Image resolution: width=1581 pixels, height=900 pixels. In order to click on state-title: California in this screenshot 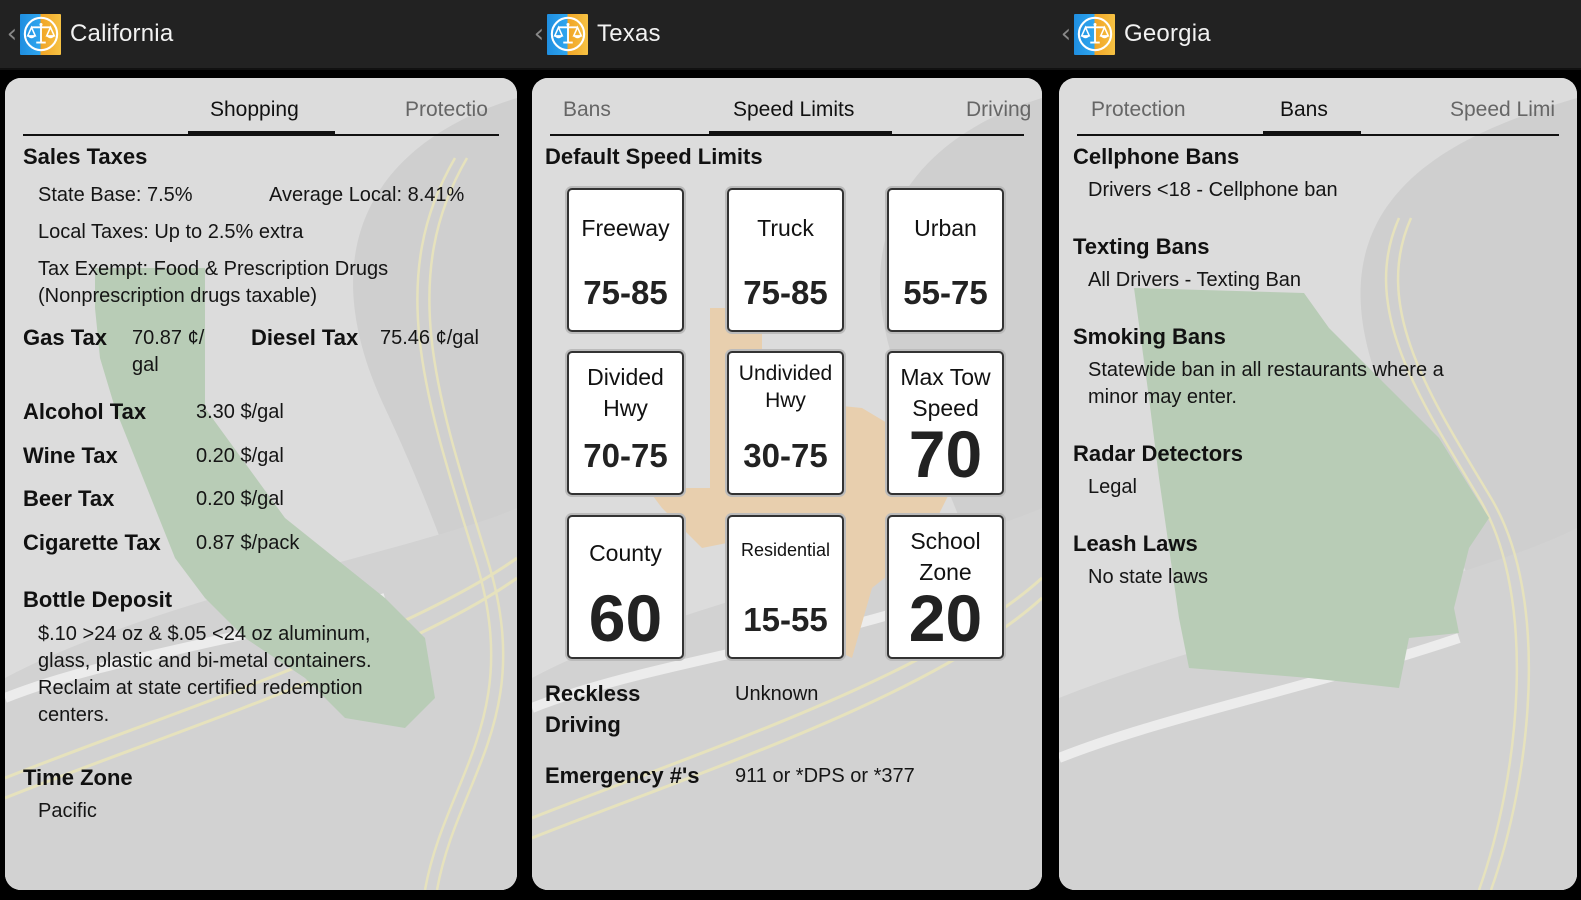, I will do `click(122, 33)`.